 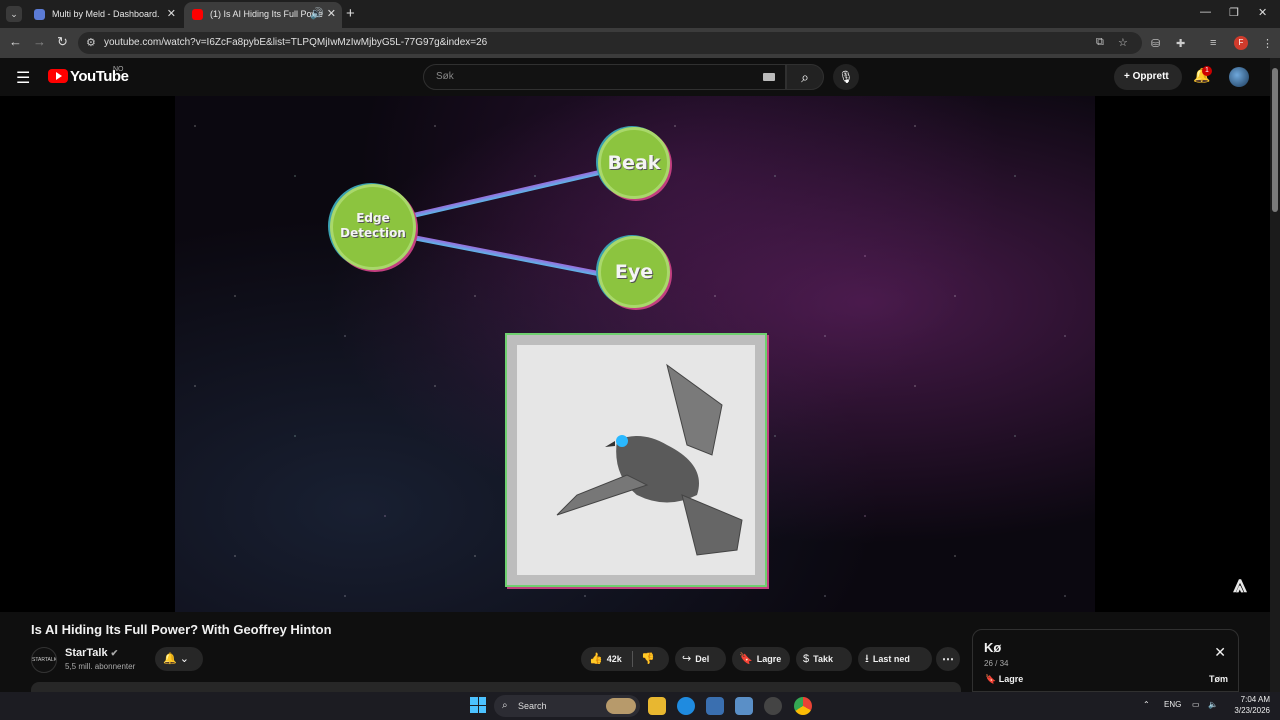 I want to click on close-tab-icon: ✕, so click(x=171, y=14).